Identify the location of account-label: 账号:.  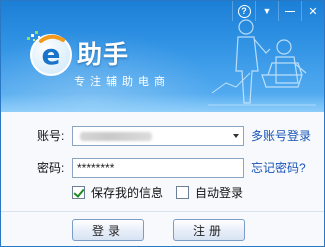
(51, 136).